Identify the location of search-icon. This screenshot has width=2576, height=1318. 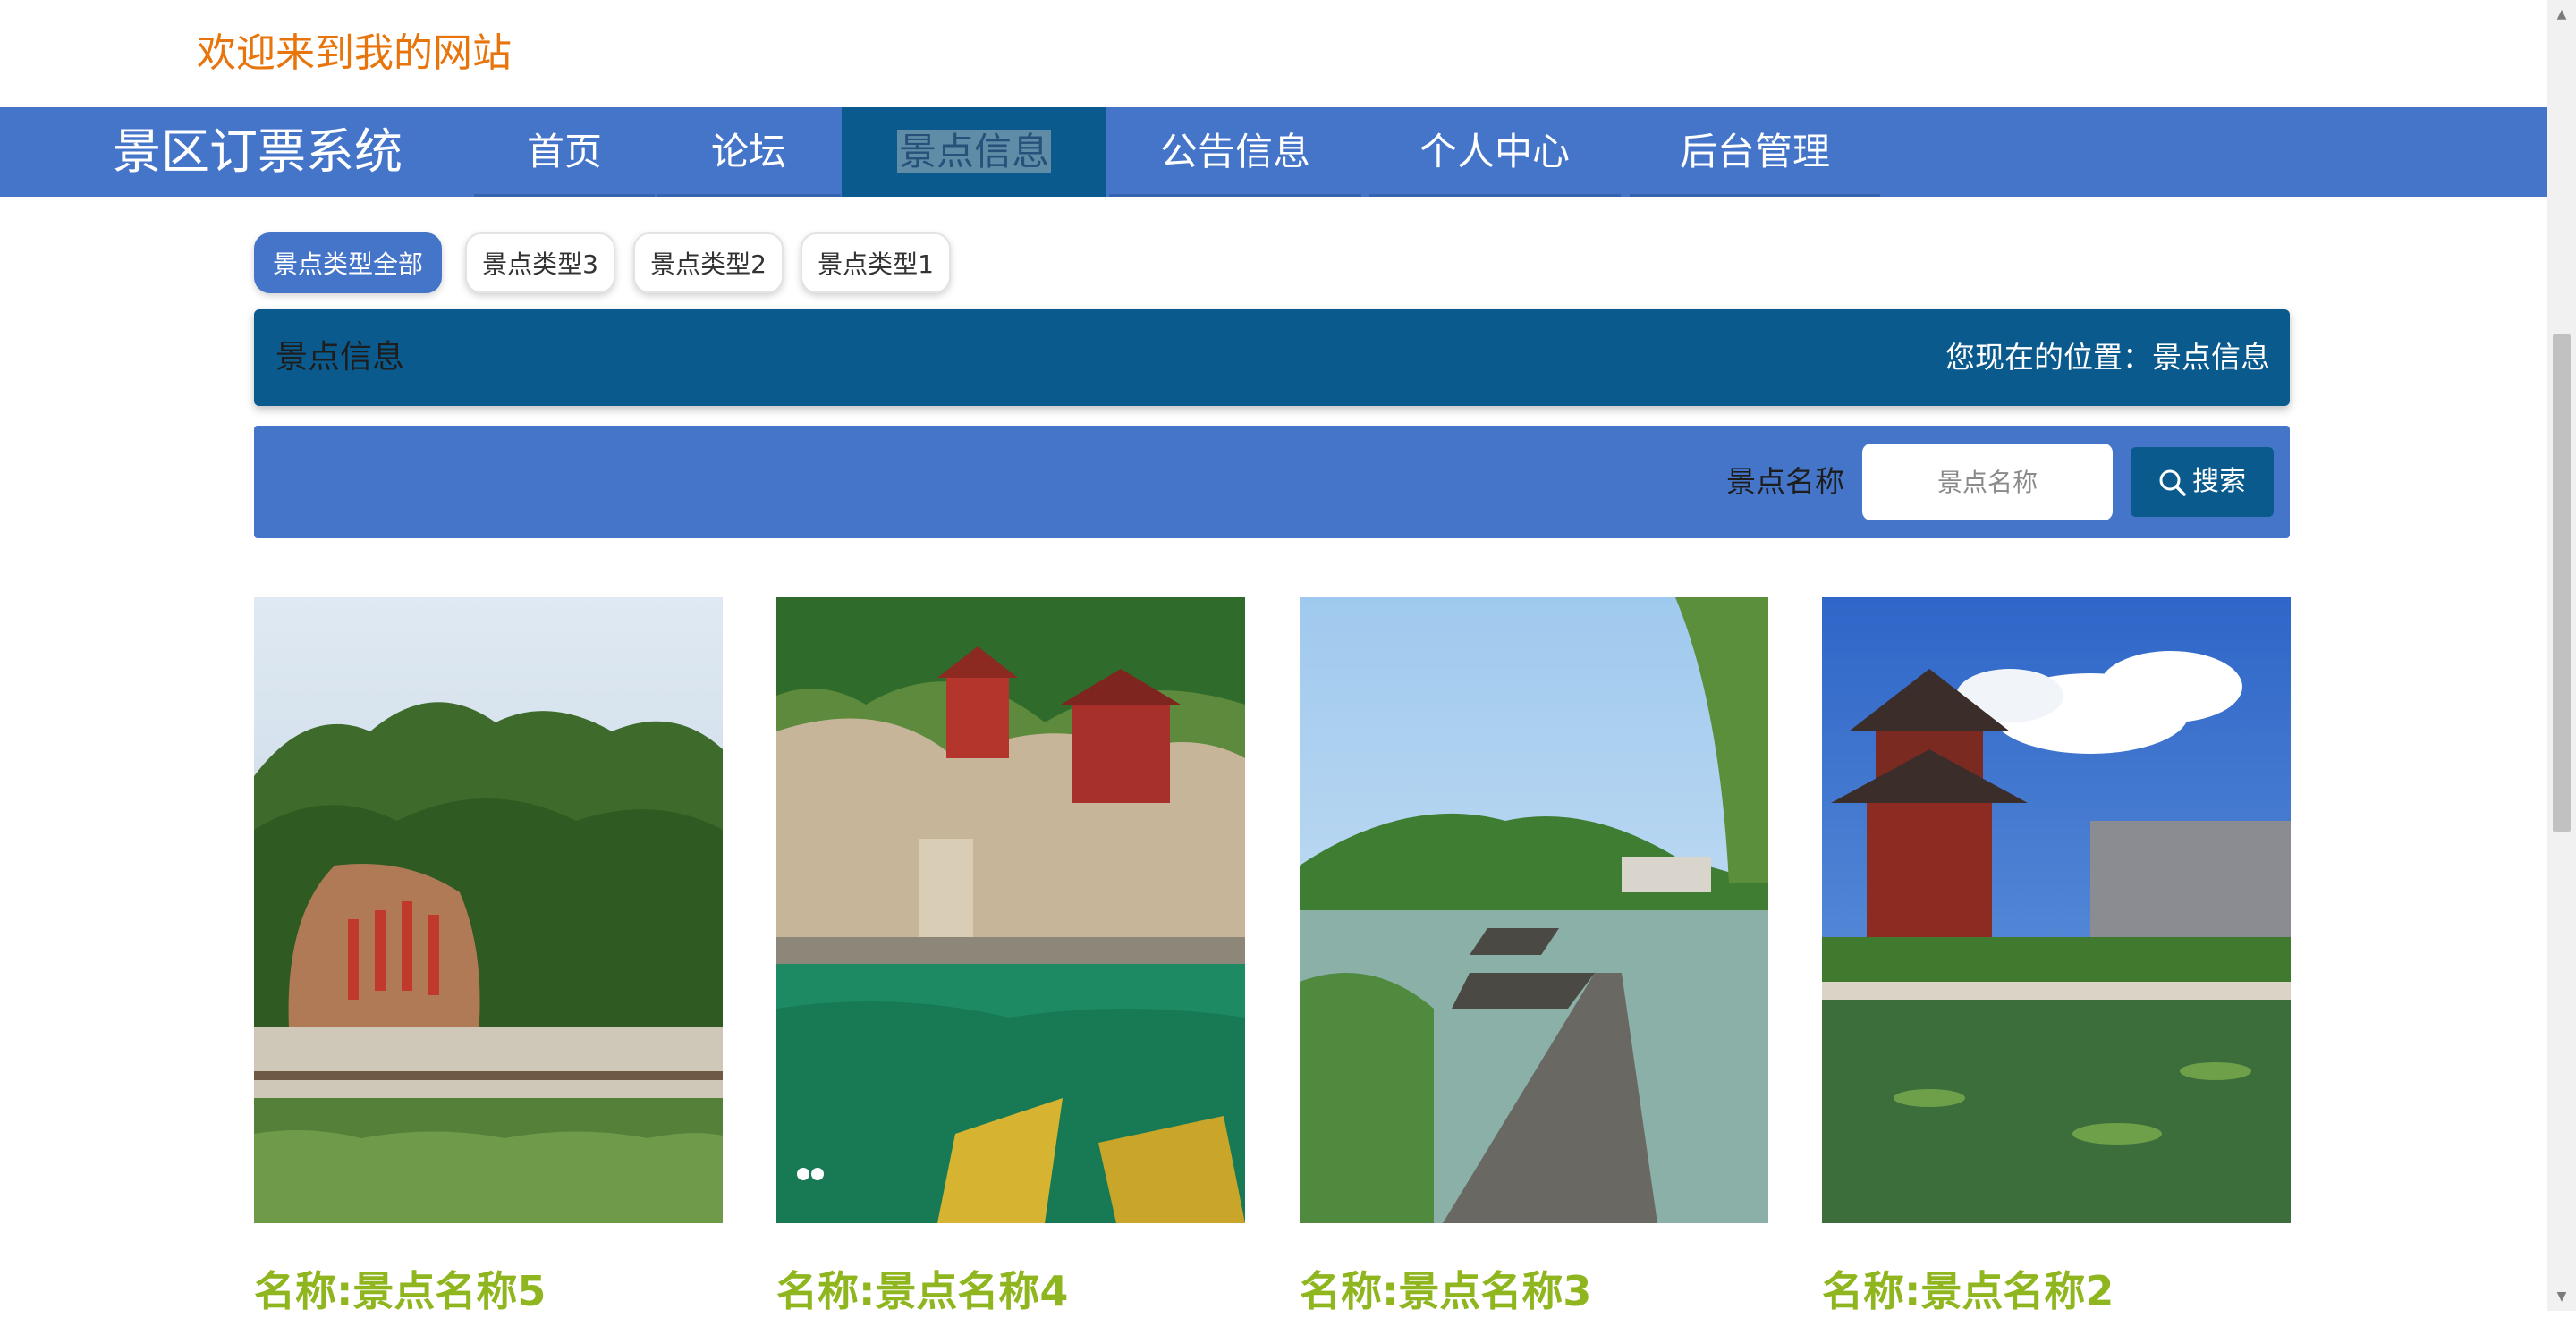
(2172, 482).